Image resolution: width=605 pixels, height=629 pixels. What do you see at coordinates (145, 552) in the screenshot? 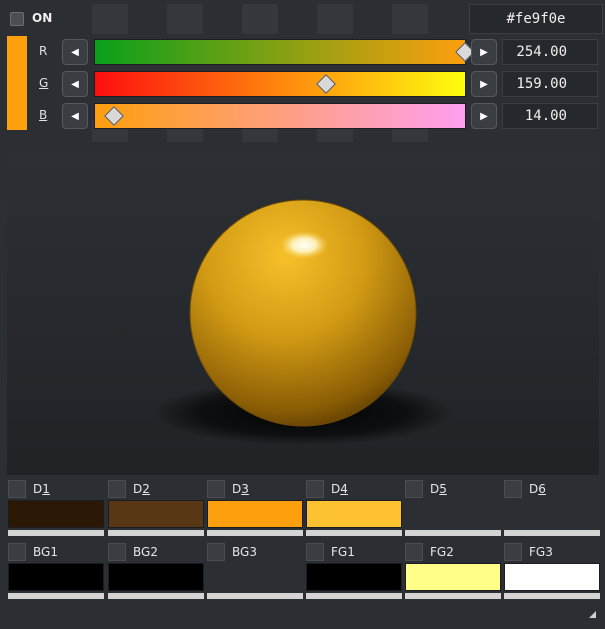
I see `palette-label: BG2` at bounding box center [145, 552].